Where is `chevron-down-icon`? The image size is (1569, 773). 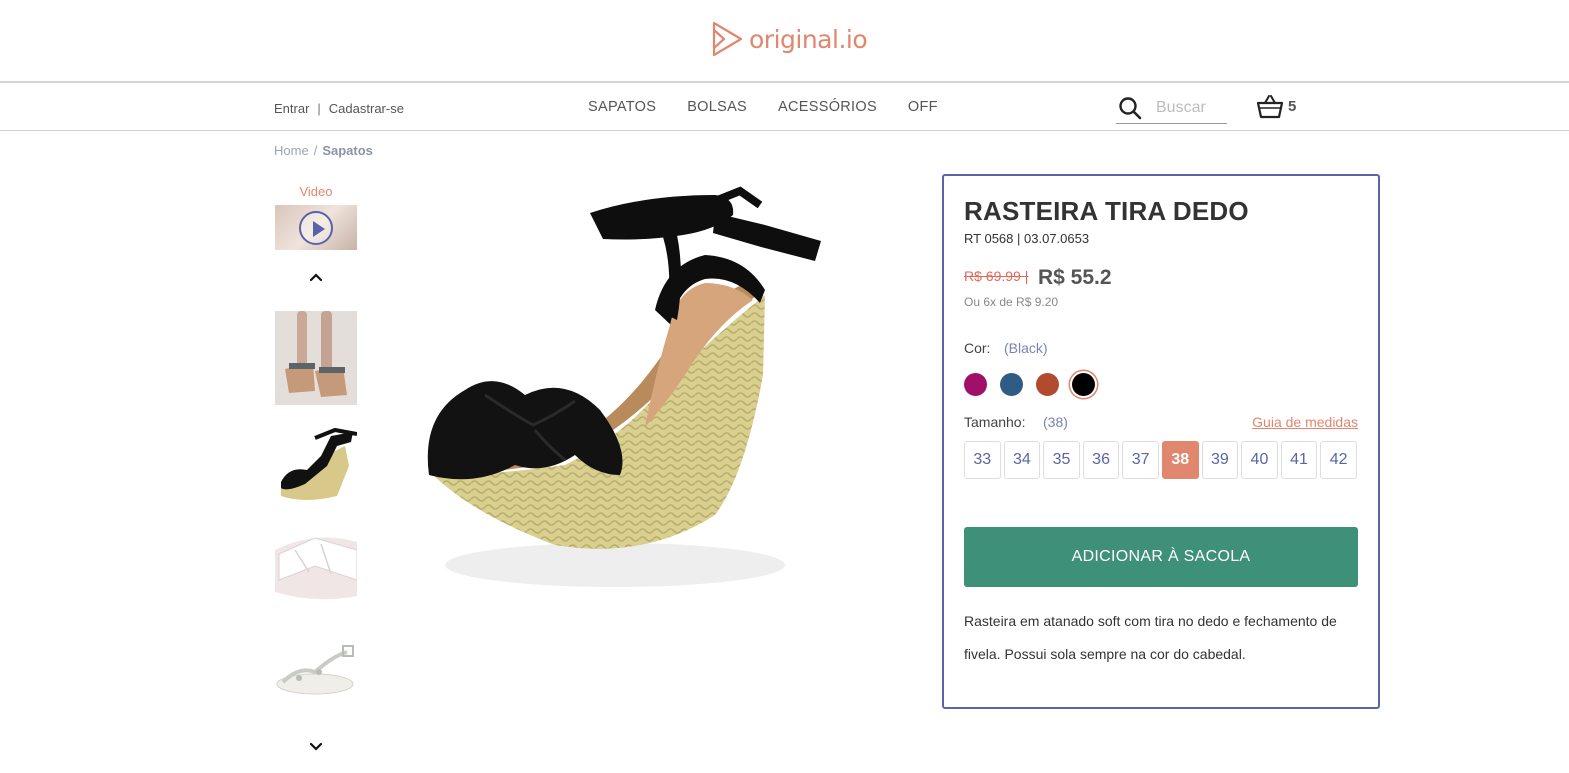
chevron-down-icon is located at coordinates (316, 747).